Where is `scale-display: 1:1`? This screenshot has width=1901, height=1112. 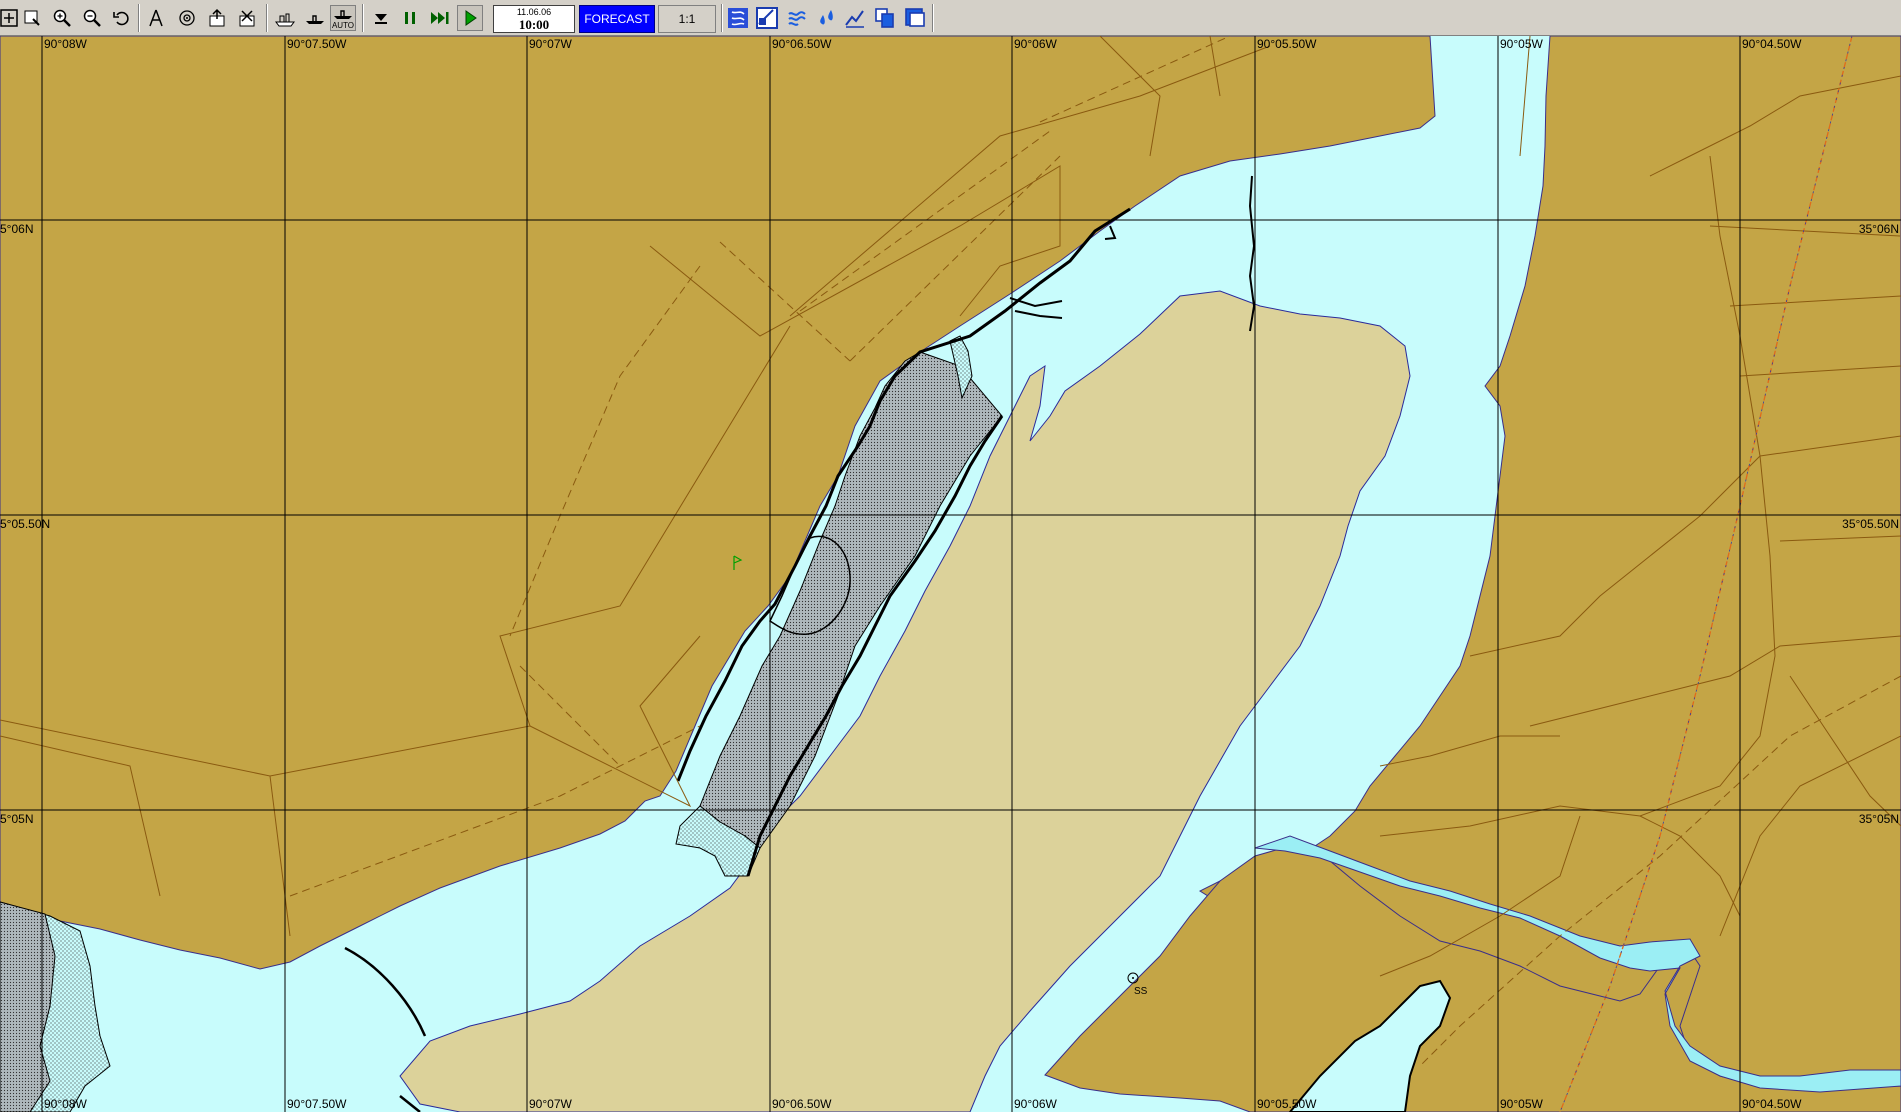 scale-display: 1:1 is located at coordinates (687, 19).